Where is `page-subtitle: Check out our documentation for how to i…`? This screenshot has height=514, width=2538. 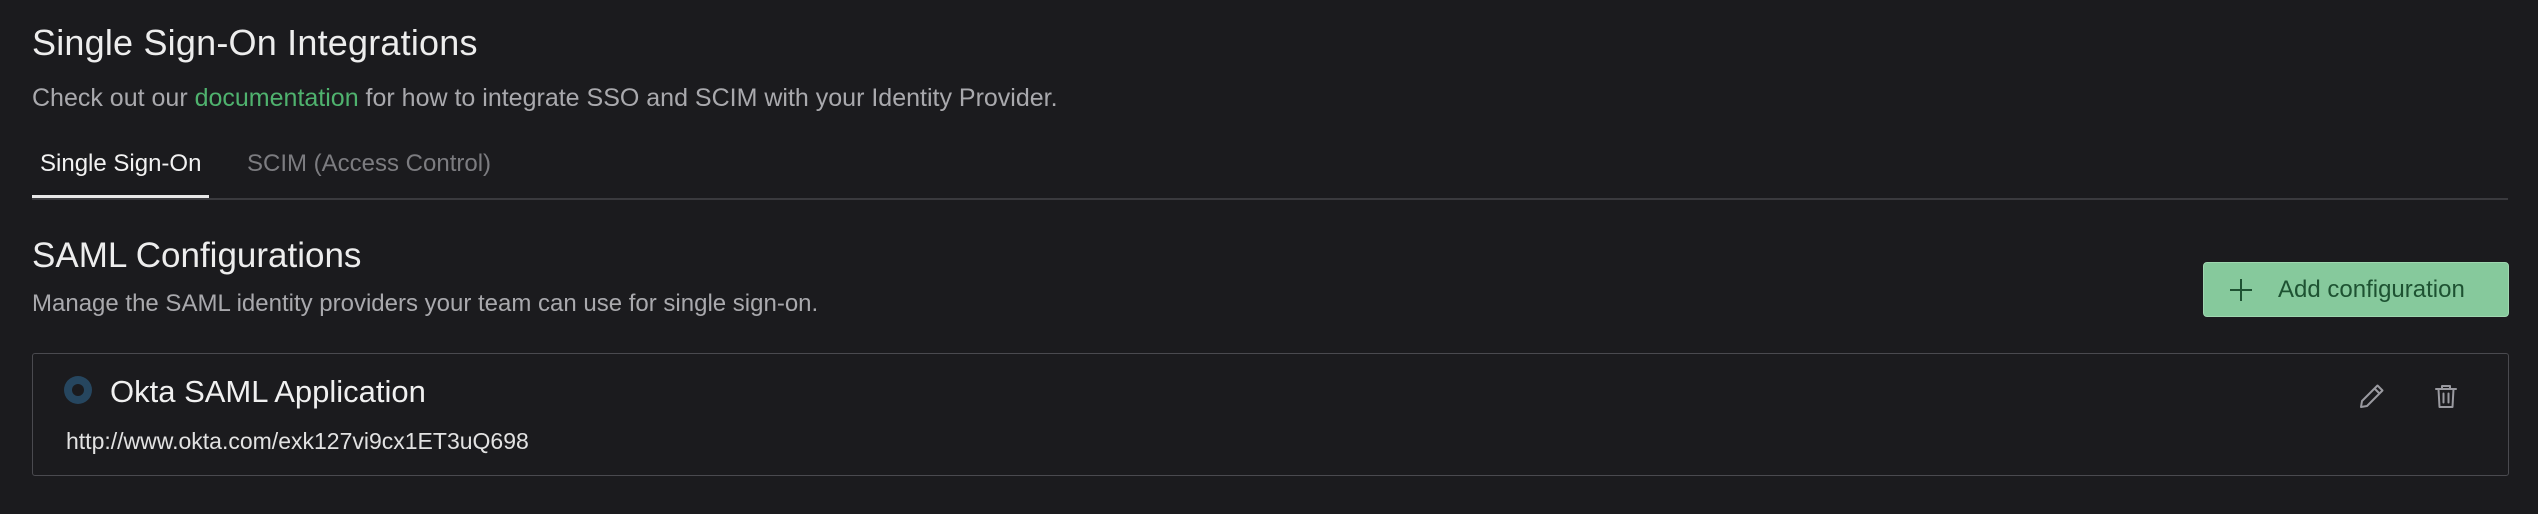 page-subtitle: Check out our documentation for how to i… is located at coordinates (545, 98).